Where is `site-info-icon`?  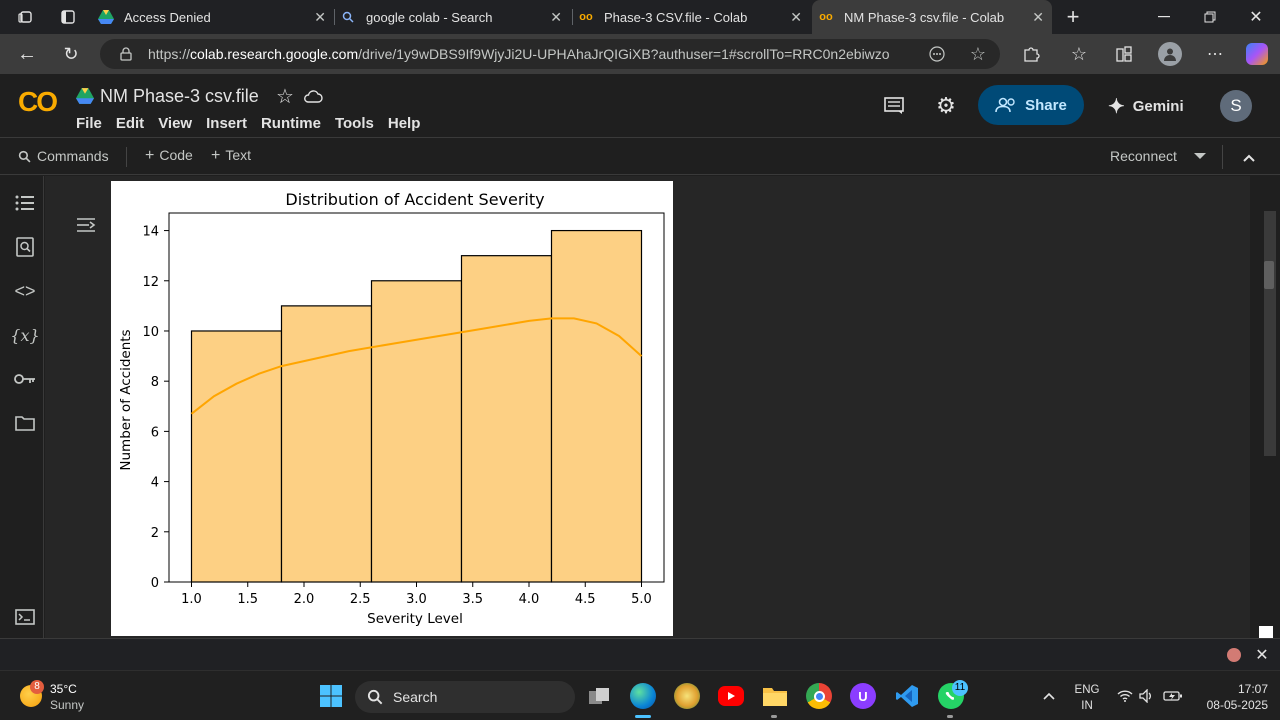
site-info-icon is located at coordinates (126, 54).